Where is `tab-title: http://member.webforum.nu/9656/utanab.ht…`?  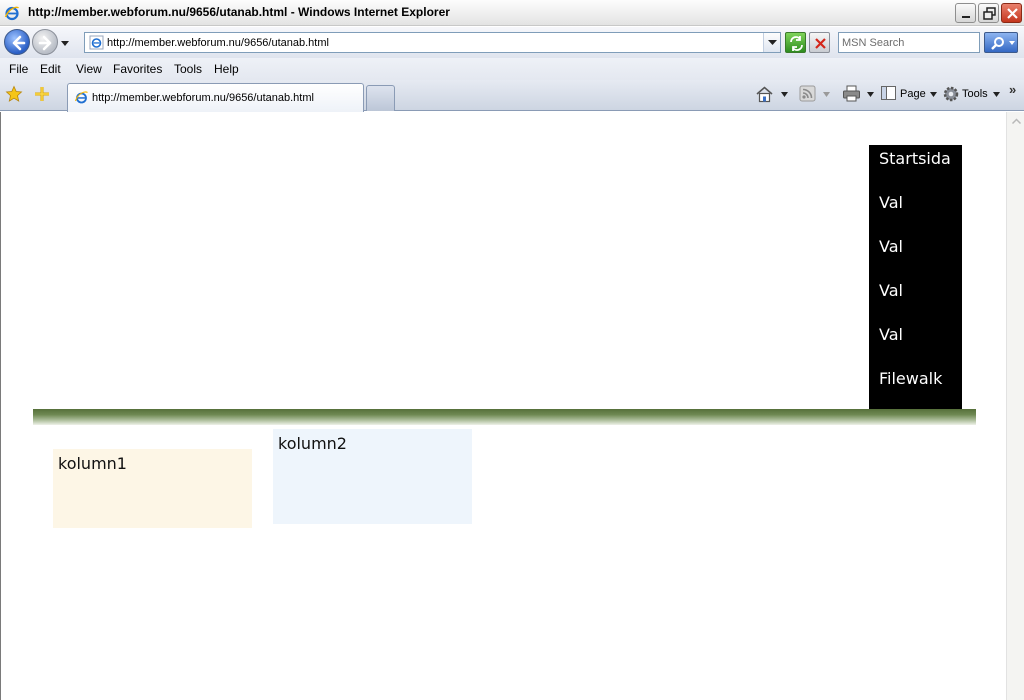 tab-title: http://member.webforum.nu/9656/utanab.ht… is located at coordinates (203, 98).